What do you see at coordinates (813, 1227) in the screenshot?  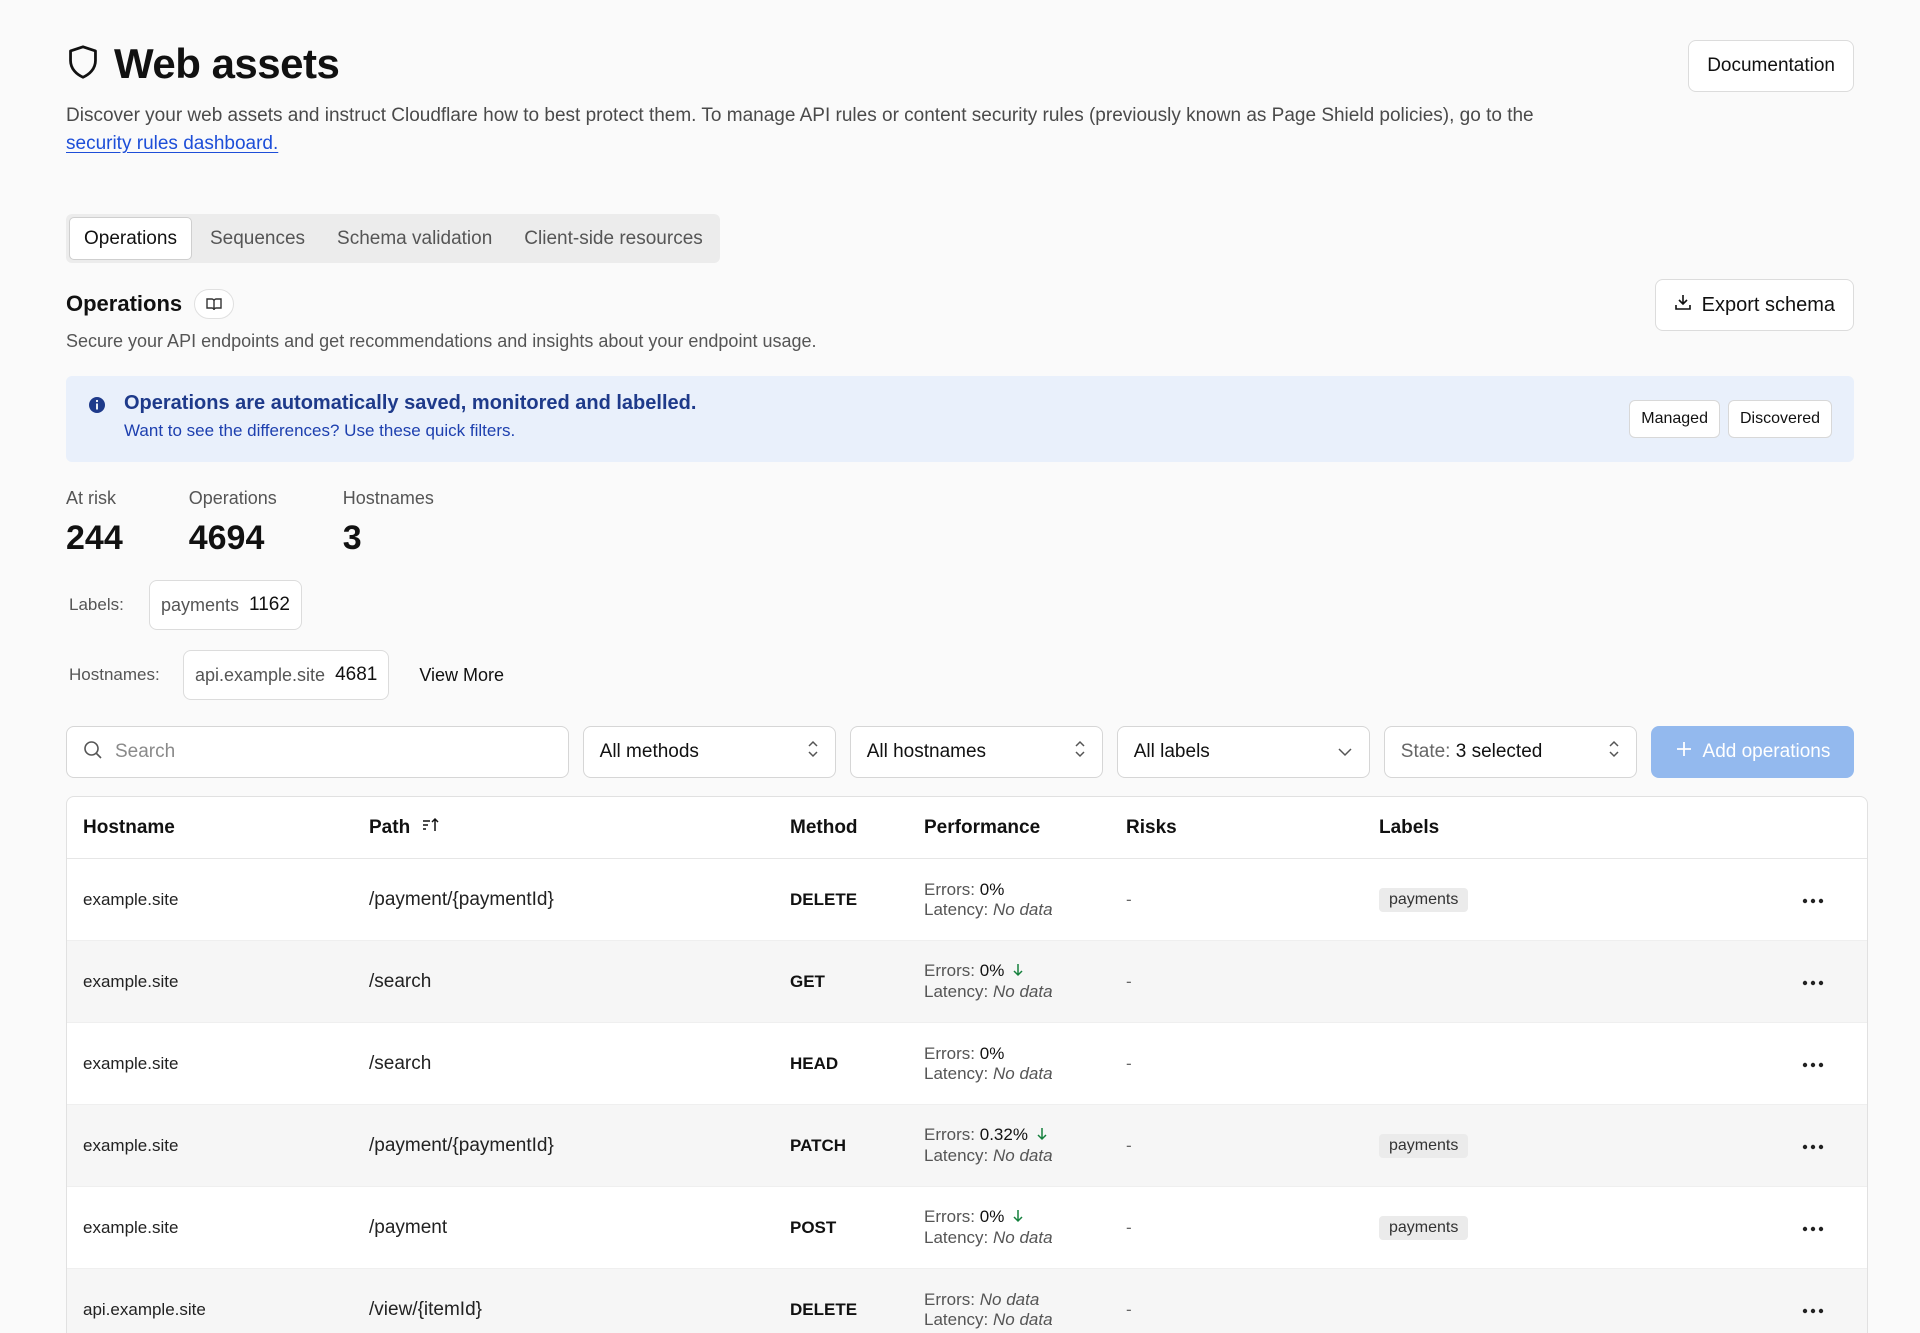 I see `cell-method: POST` at bounding box center [813, 1227].